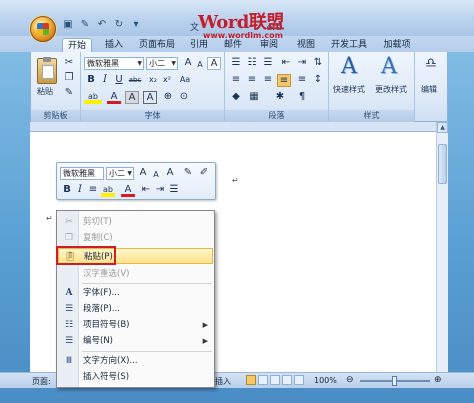 Image resolution: width=474 pixels, height=403 pixels. Describe the element at coordinates (135, 325) in the screenshot. I see `menu-item-bullets: ☷ 项目符号(B) ▶` at that location.